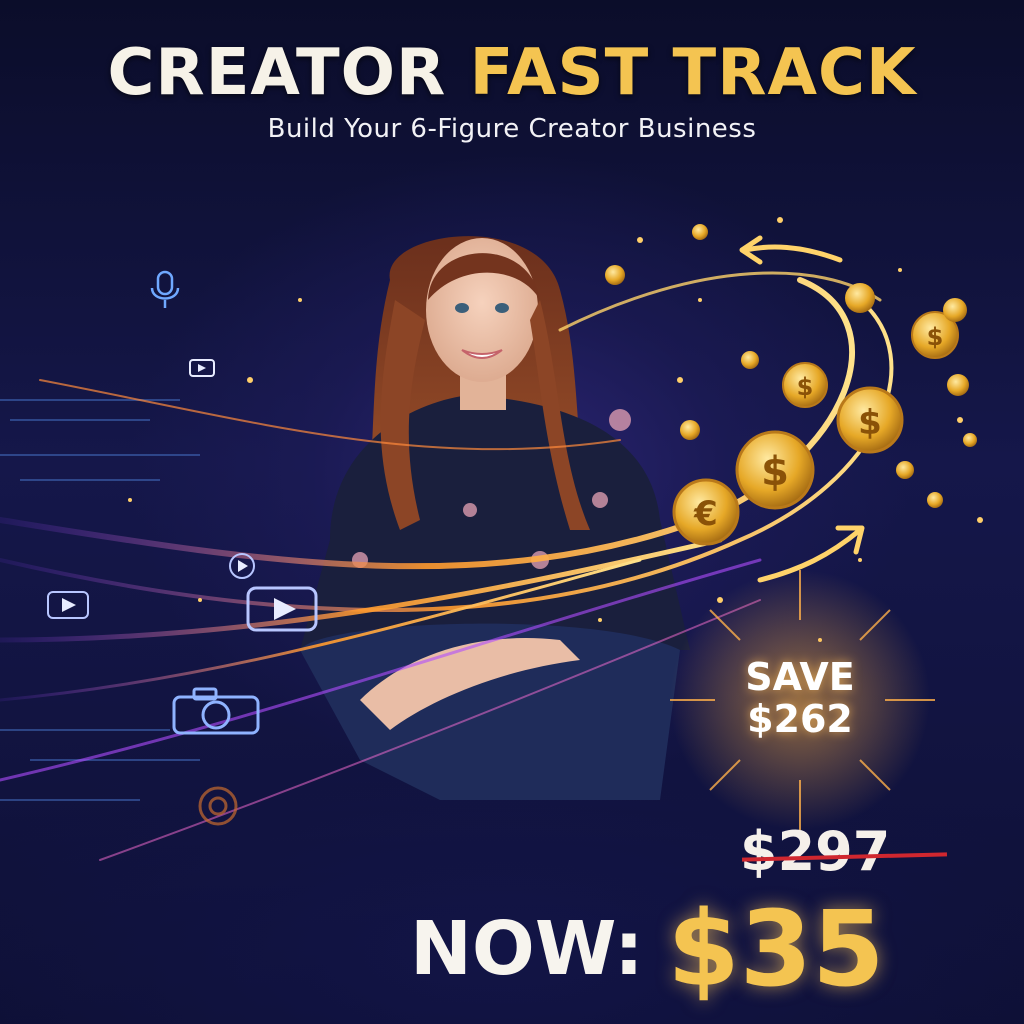 The height and width of the screenshot is (1024, 1024). Describe the element at coordinates (791, 367) in the screenshot. I see `dollar-coin-icon: $ $ $ $` at that location.